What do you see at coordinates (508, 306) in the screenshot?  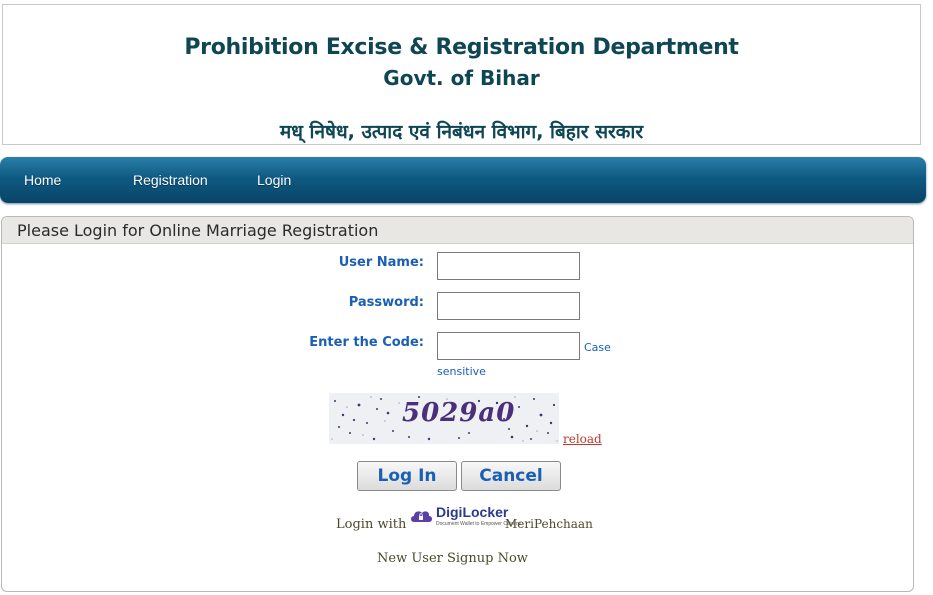 I see `password-input` at bounding box center [508, 306].